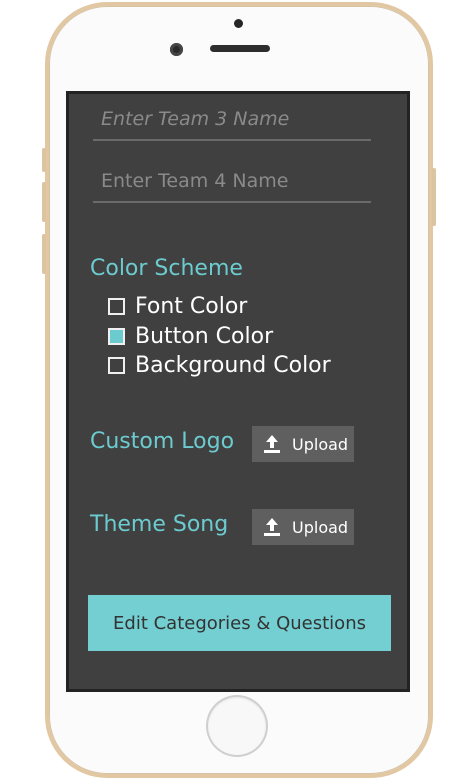  I want to click on earpiece-speaker, so click(240, 48).